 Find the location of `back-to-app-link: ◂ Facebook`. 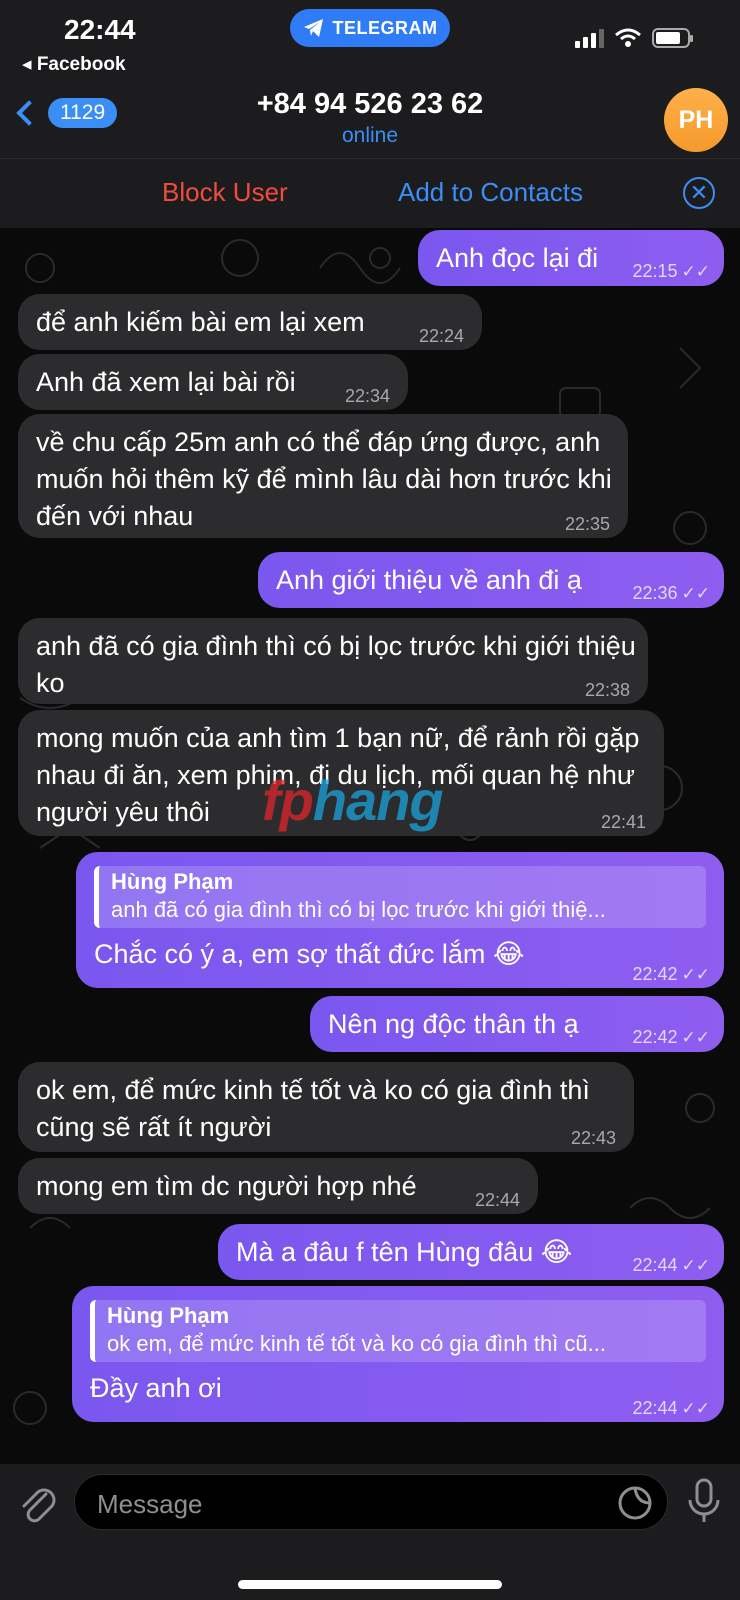

back-to-app-link: ◂ Facebook is located at coordinates (74, 64).